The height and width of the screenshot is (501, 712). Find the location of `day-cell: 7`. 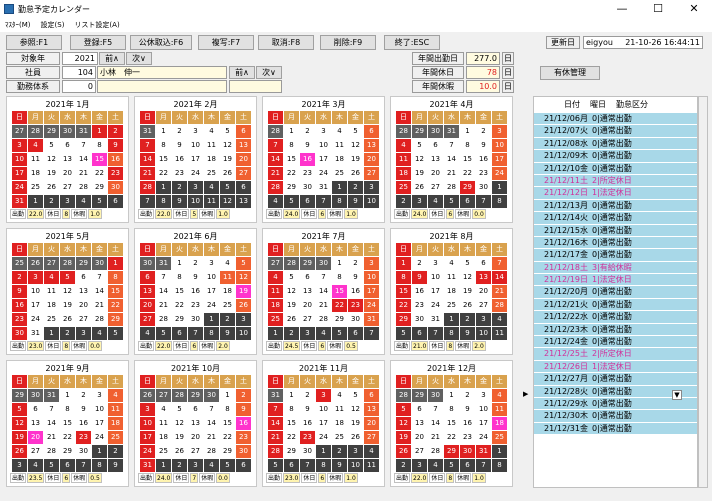

day-cell: 7 is located at coordinates (307, 465).